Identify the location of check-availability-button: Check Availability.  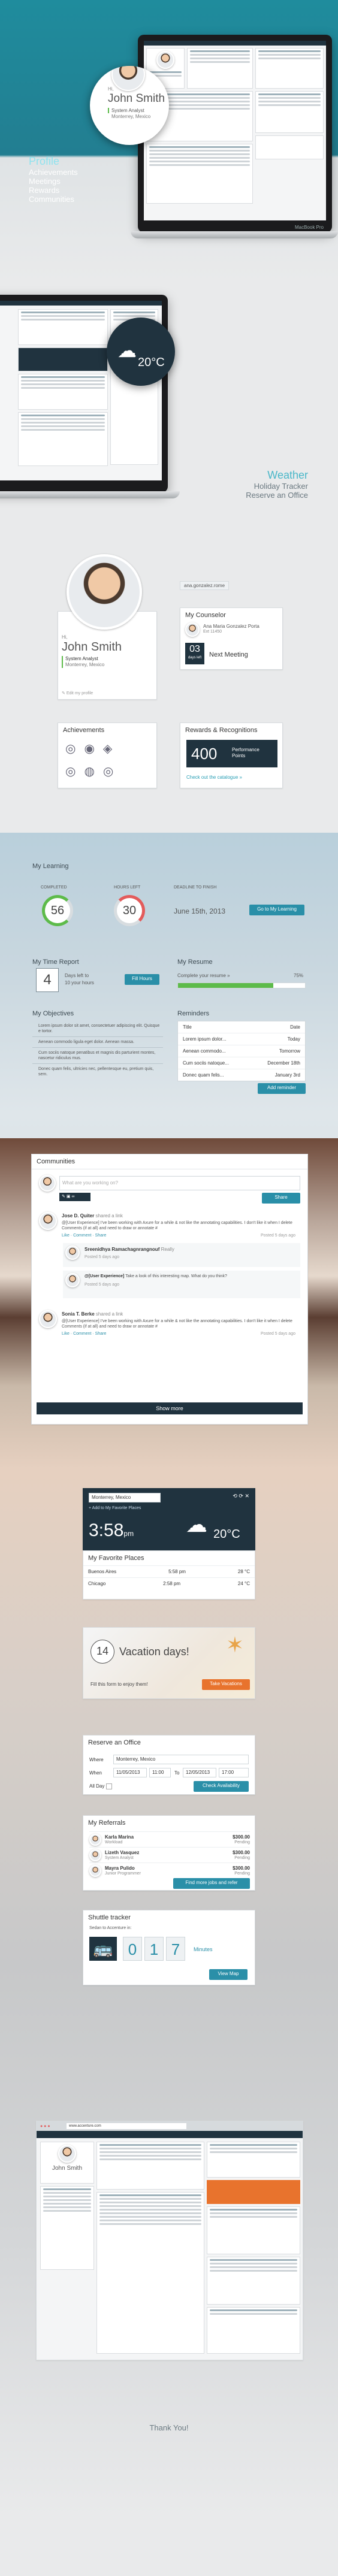
(221, 1786).